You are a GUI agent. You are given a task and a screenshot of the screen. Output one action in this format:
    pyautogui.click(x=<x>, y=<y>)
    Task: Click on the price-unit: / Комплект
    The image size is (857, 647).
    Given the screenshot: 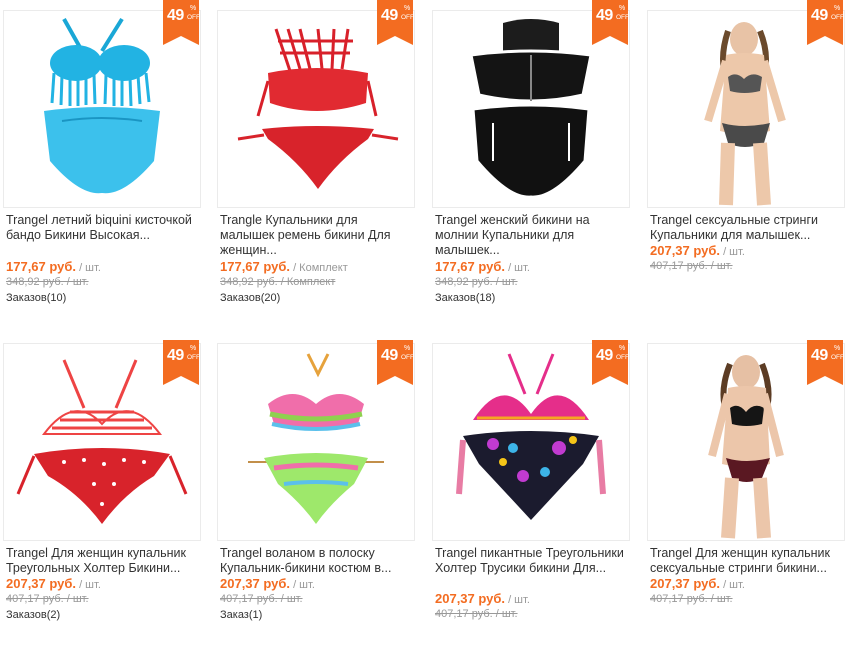 What is the action you would take?
    pyautogui.click(x=319, y=268)
    